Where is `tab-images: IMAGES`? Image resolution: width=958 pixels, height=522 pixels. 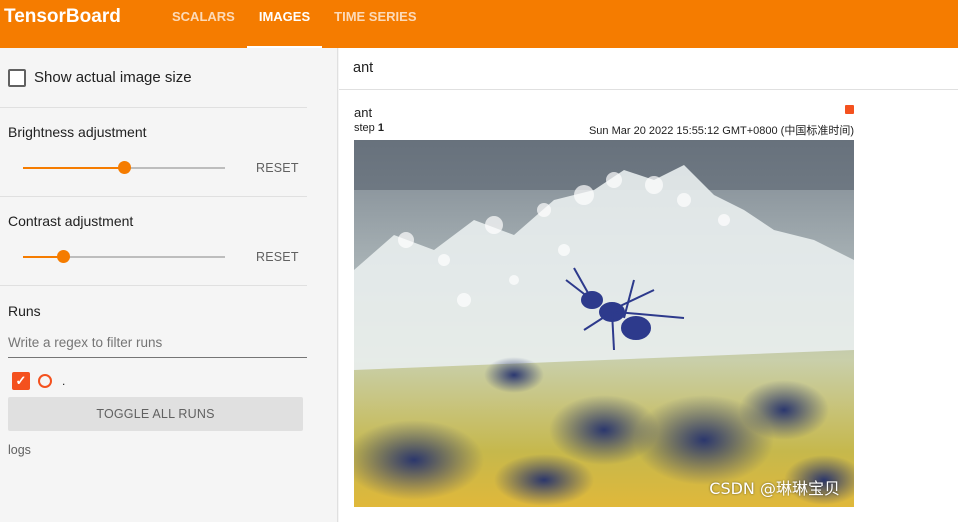 tab-images: IMAGES is located at coordinates (284, 24).